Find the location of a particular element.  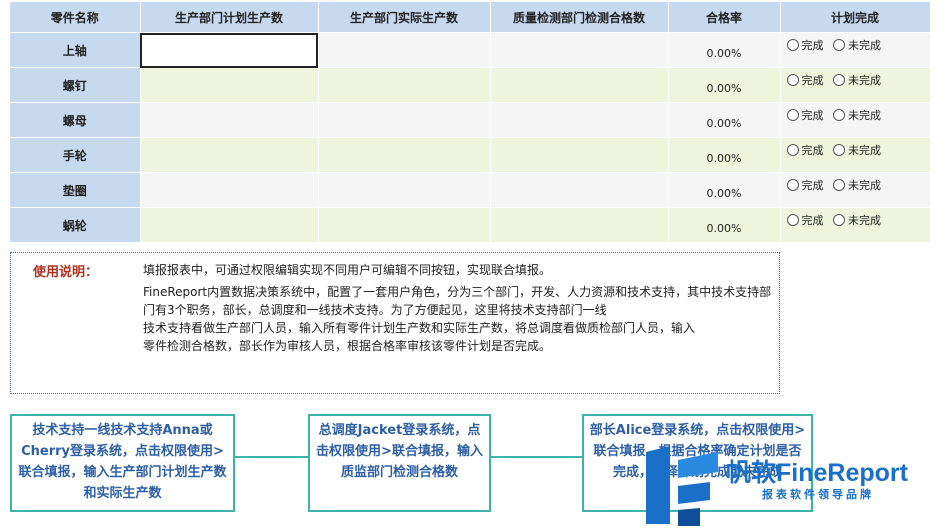

table-row: 螺钉 0.00% 完成 未完成 is located at coordinates (470, 85).